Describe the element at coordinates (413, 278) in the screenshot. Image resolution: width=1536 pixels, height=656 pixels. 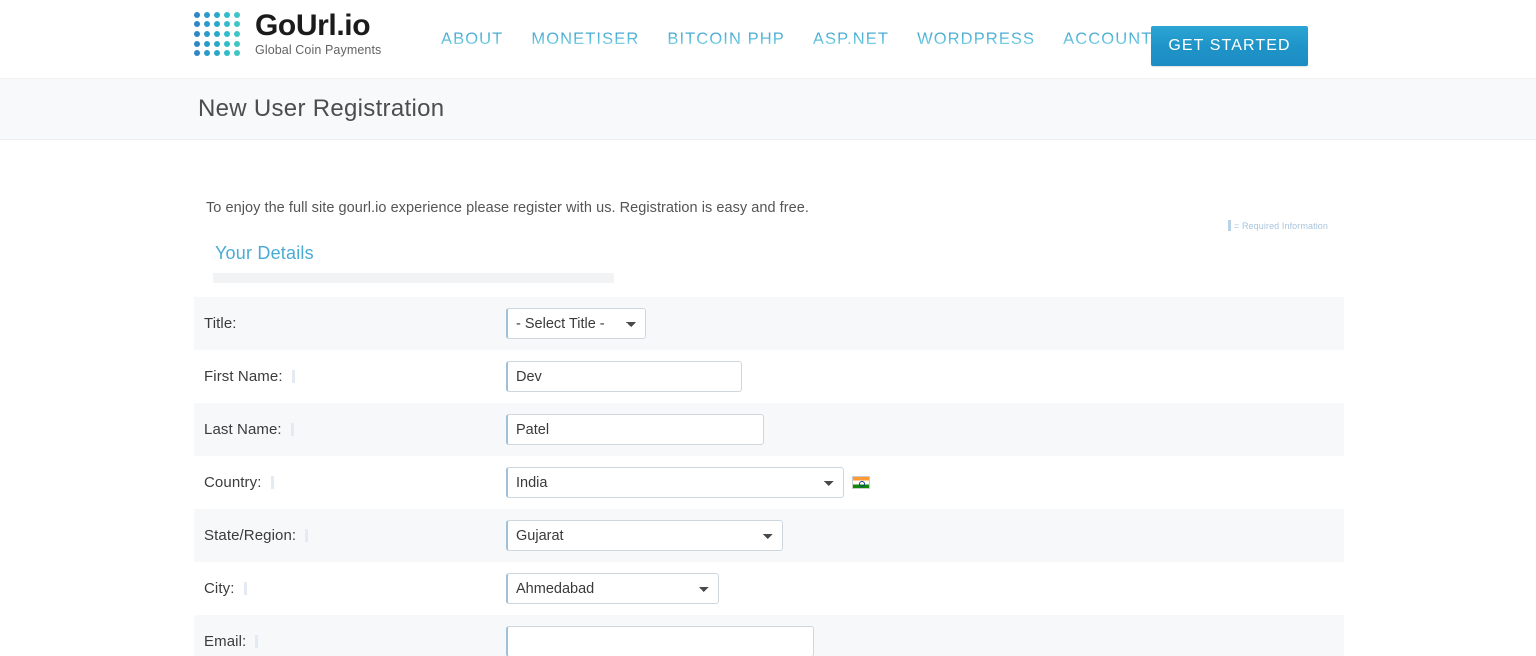
I see `section-divider` at that location.